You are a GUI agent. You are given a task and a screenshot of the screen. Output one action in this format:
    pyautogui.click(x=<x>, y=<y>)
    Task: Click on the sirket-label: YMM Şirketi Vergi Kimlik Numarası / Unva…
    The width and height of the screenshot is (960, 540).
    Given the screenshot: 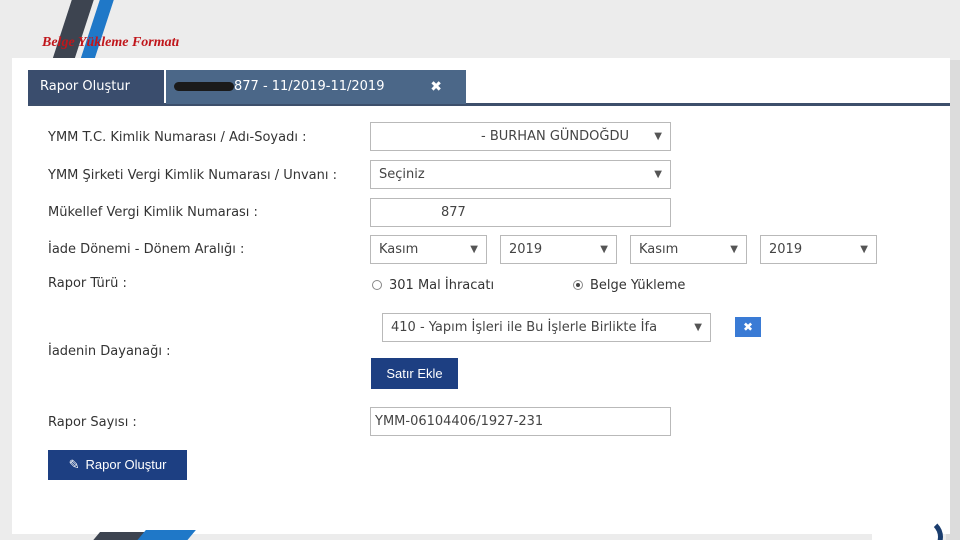 What is the action you would take?
    pyautogui.click(x=193, y=175)
    